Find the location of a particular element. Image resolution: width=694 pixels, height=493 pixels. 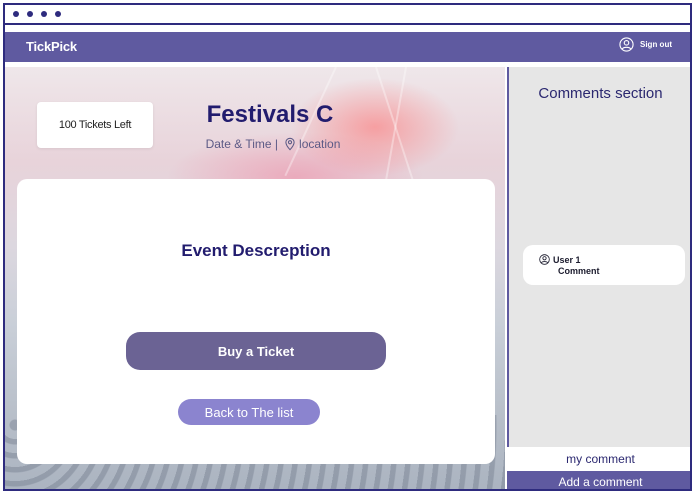

event-description: Event Descreption is located at coordinates (256, 250).